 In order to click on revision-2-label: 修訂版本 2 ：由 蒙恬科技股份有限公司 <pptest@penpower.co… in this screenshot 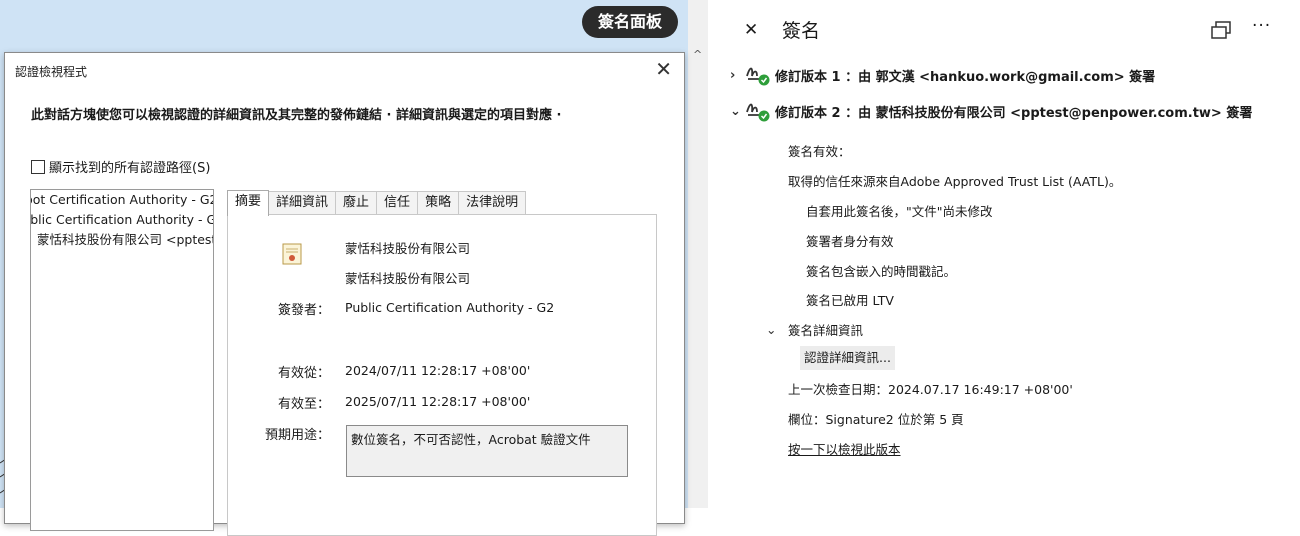, I will do `click(1014, 113)`.